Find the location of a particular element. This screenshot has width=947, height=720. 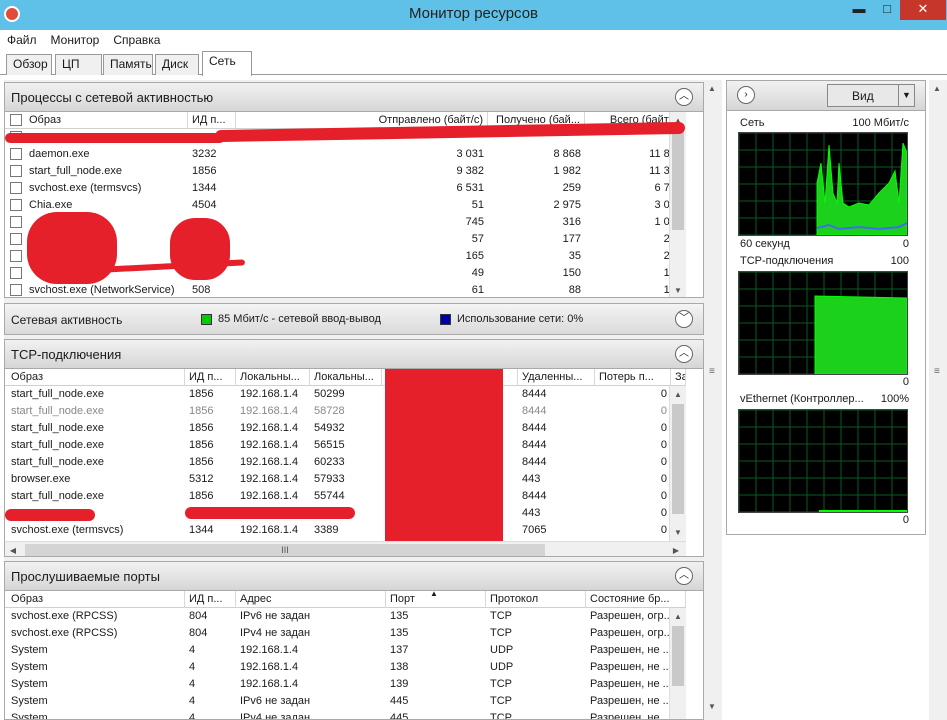

tcp-hscrollbar: ◀ III ▶ is located at coordinates (345, 548).